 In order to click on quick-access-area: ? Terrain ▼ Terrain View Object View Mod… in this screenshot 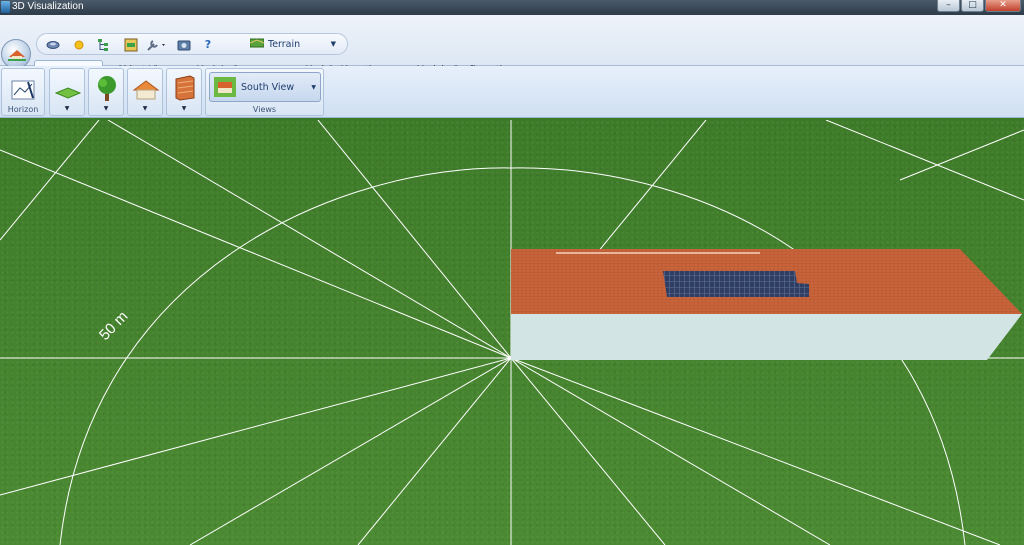, I will do `click(512, 48)`.